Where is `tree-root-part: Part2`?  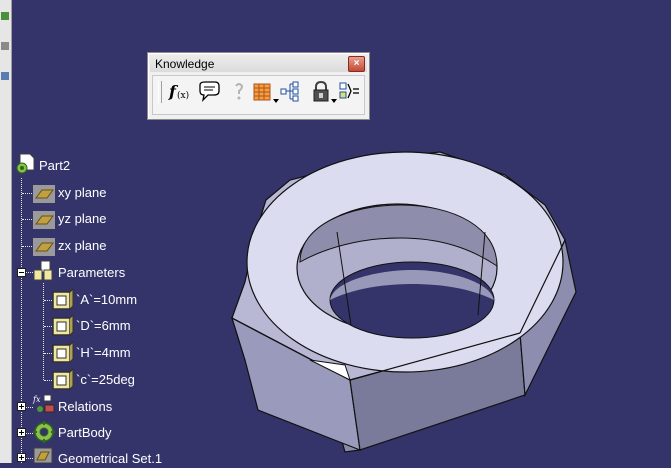 tree-root-part: Part2 is located at coordinates (54, 165).